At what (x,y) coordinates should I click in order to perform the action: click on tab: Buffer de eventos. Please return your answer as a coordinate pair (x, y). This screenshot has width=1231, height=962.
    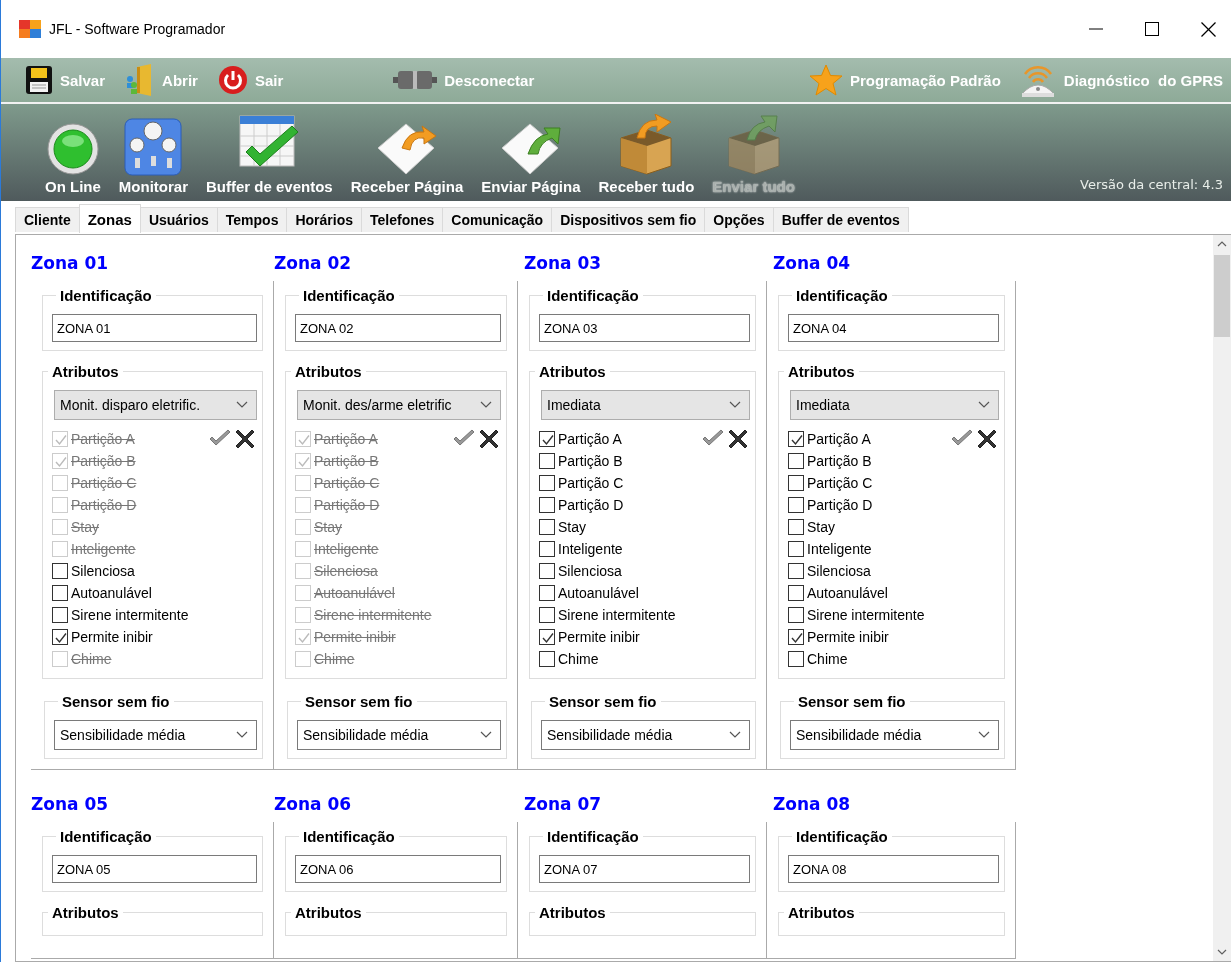
    Looking at the image, I should click on (840, 219).